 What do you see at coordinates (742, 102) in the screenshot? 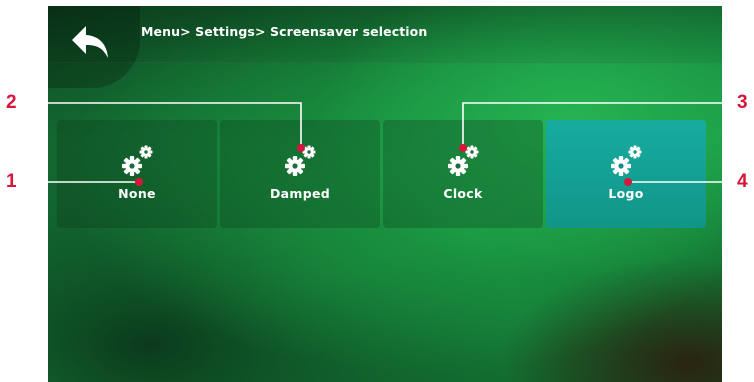
I see `callout-number-3: 3` at bounding box center [742, 102].